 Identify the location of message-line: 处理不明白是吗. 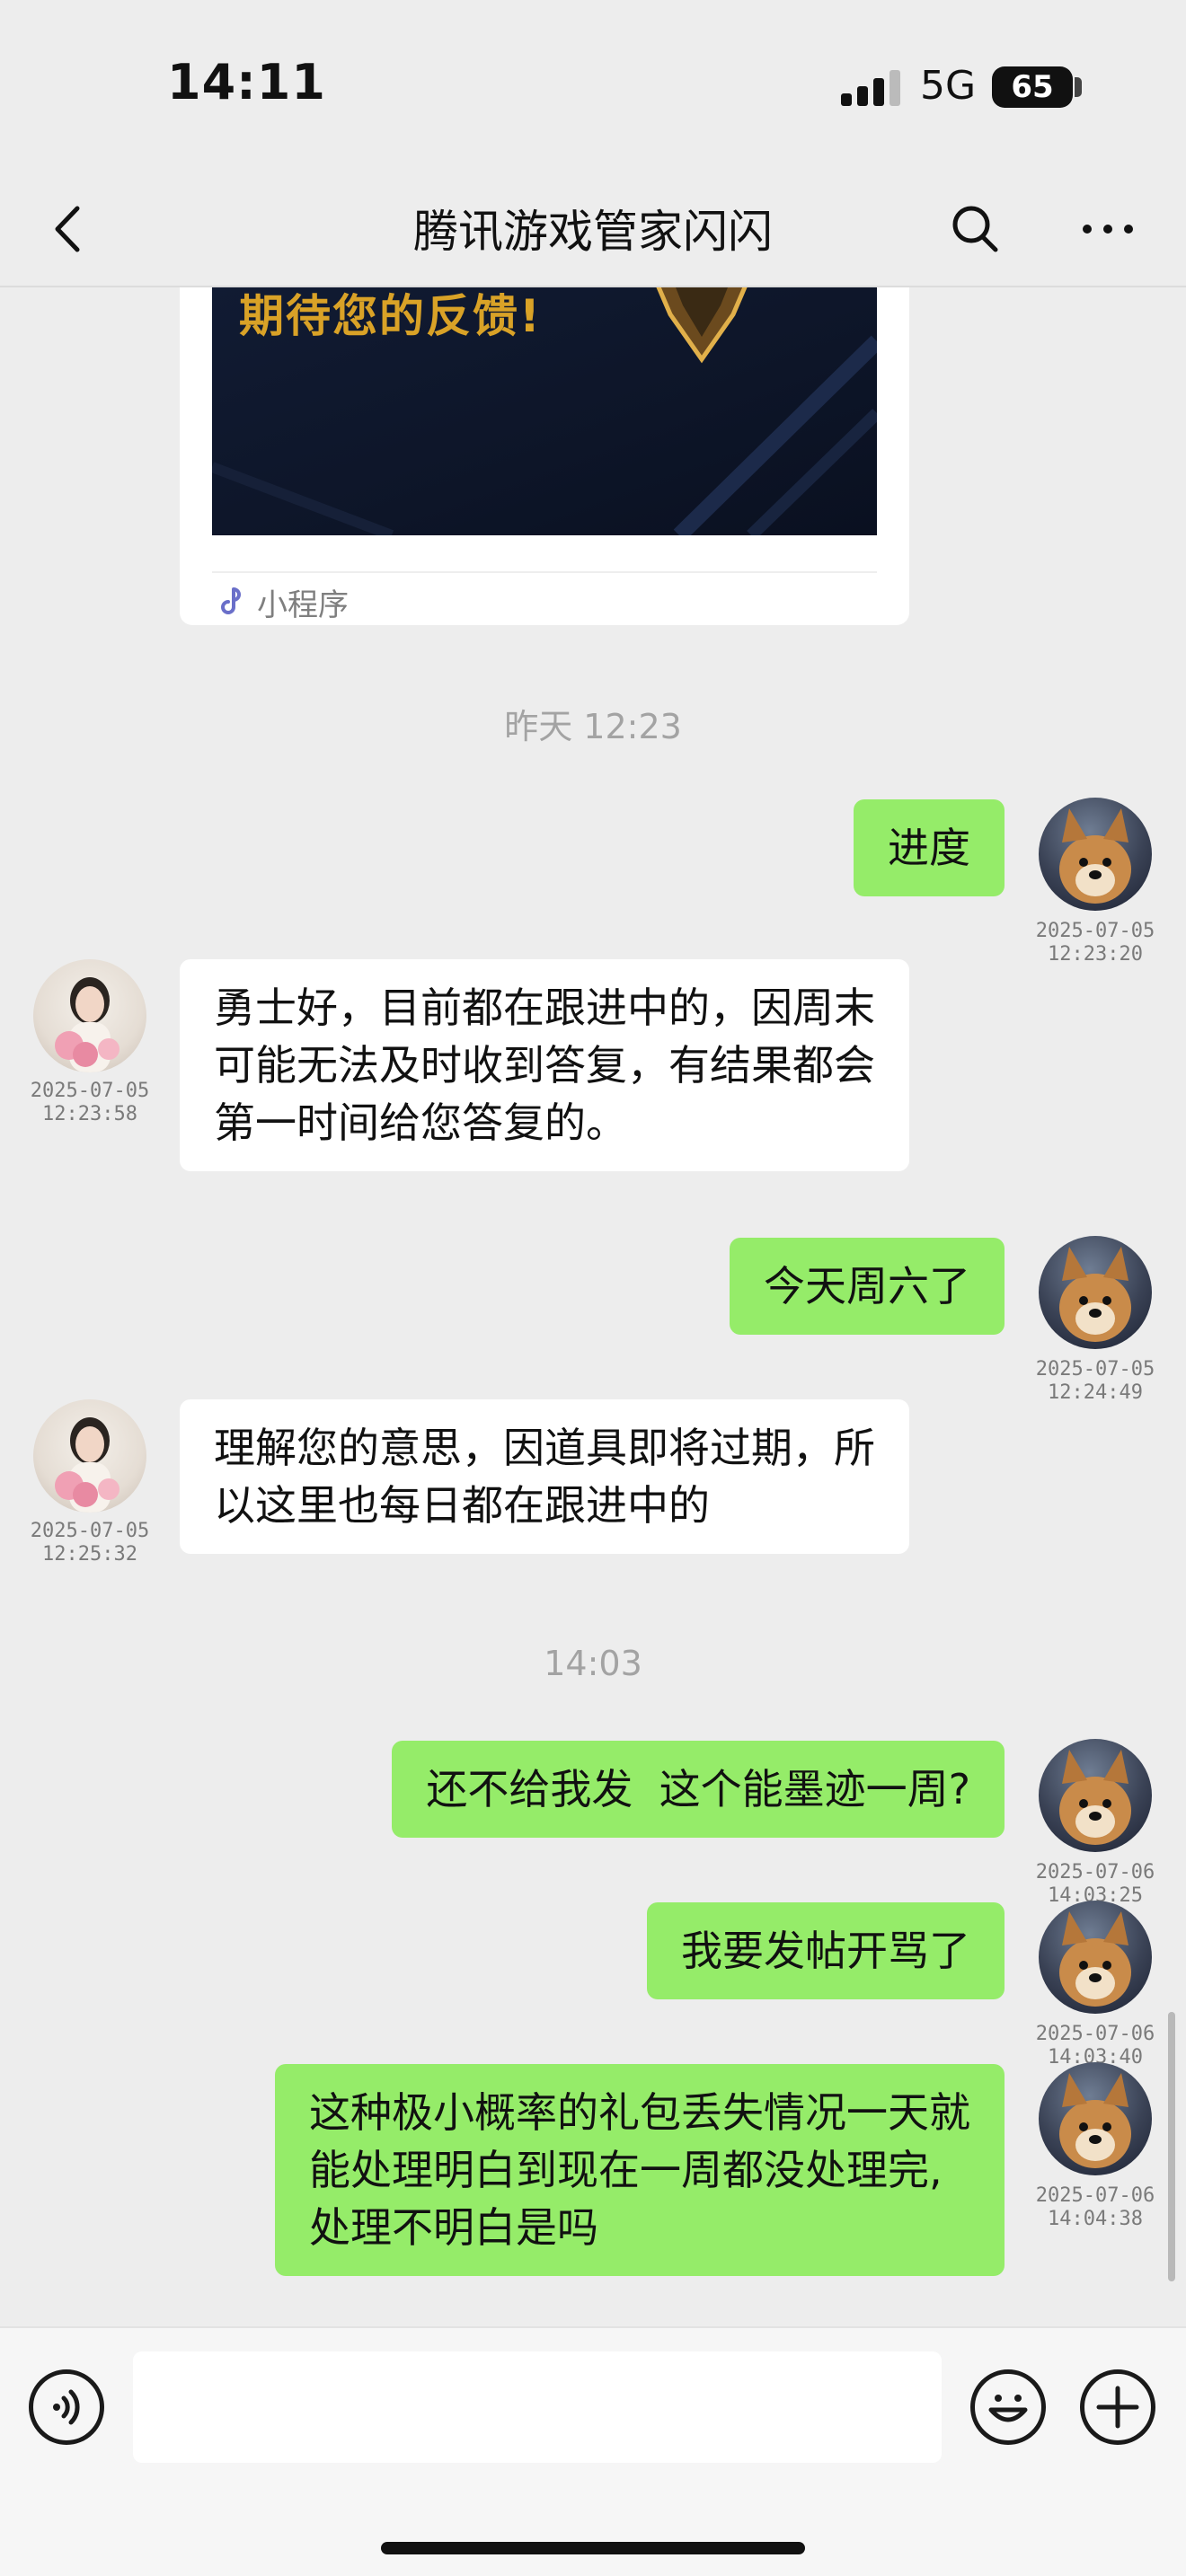
(453, 2227).